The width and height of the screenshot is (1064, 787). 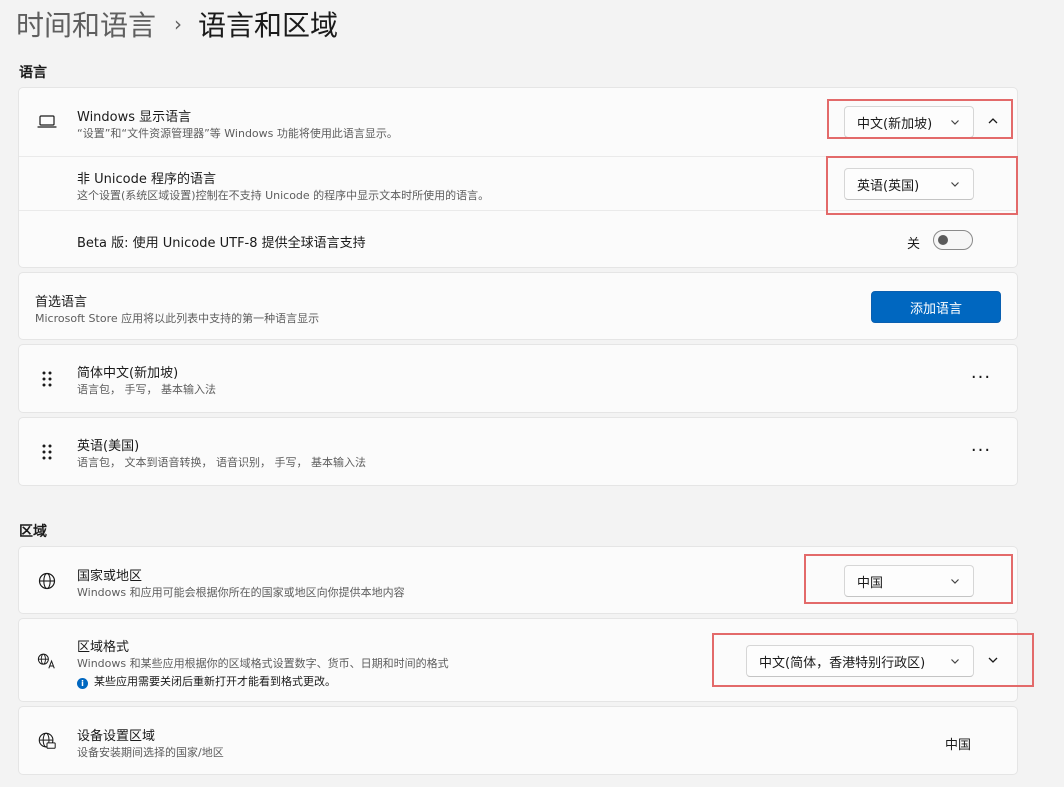 I want to click on chevron-up-icon, so click(x=993, y=122).